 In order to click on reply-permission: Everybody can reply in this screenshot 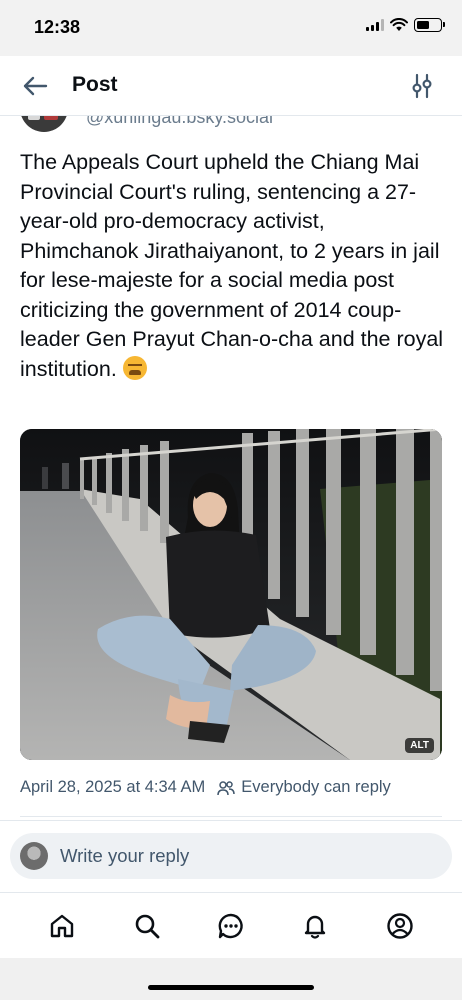, I will do `click(304, 787)`.